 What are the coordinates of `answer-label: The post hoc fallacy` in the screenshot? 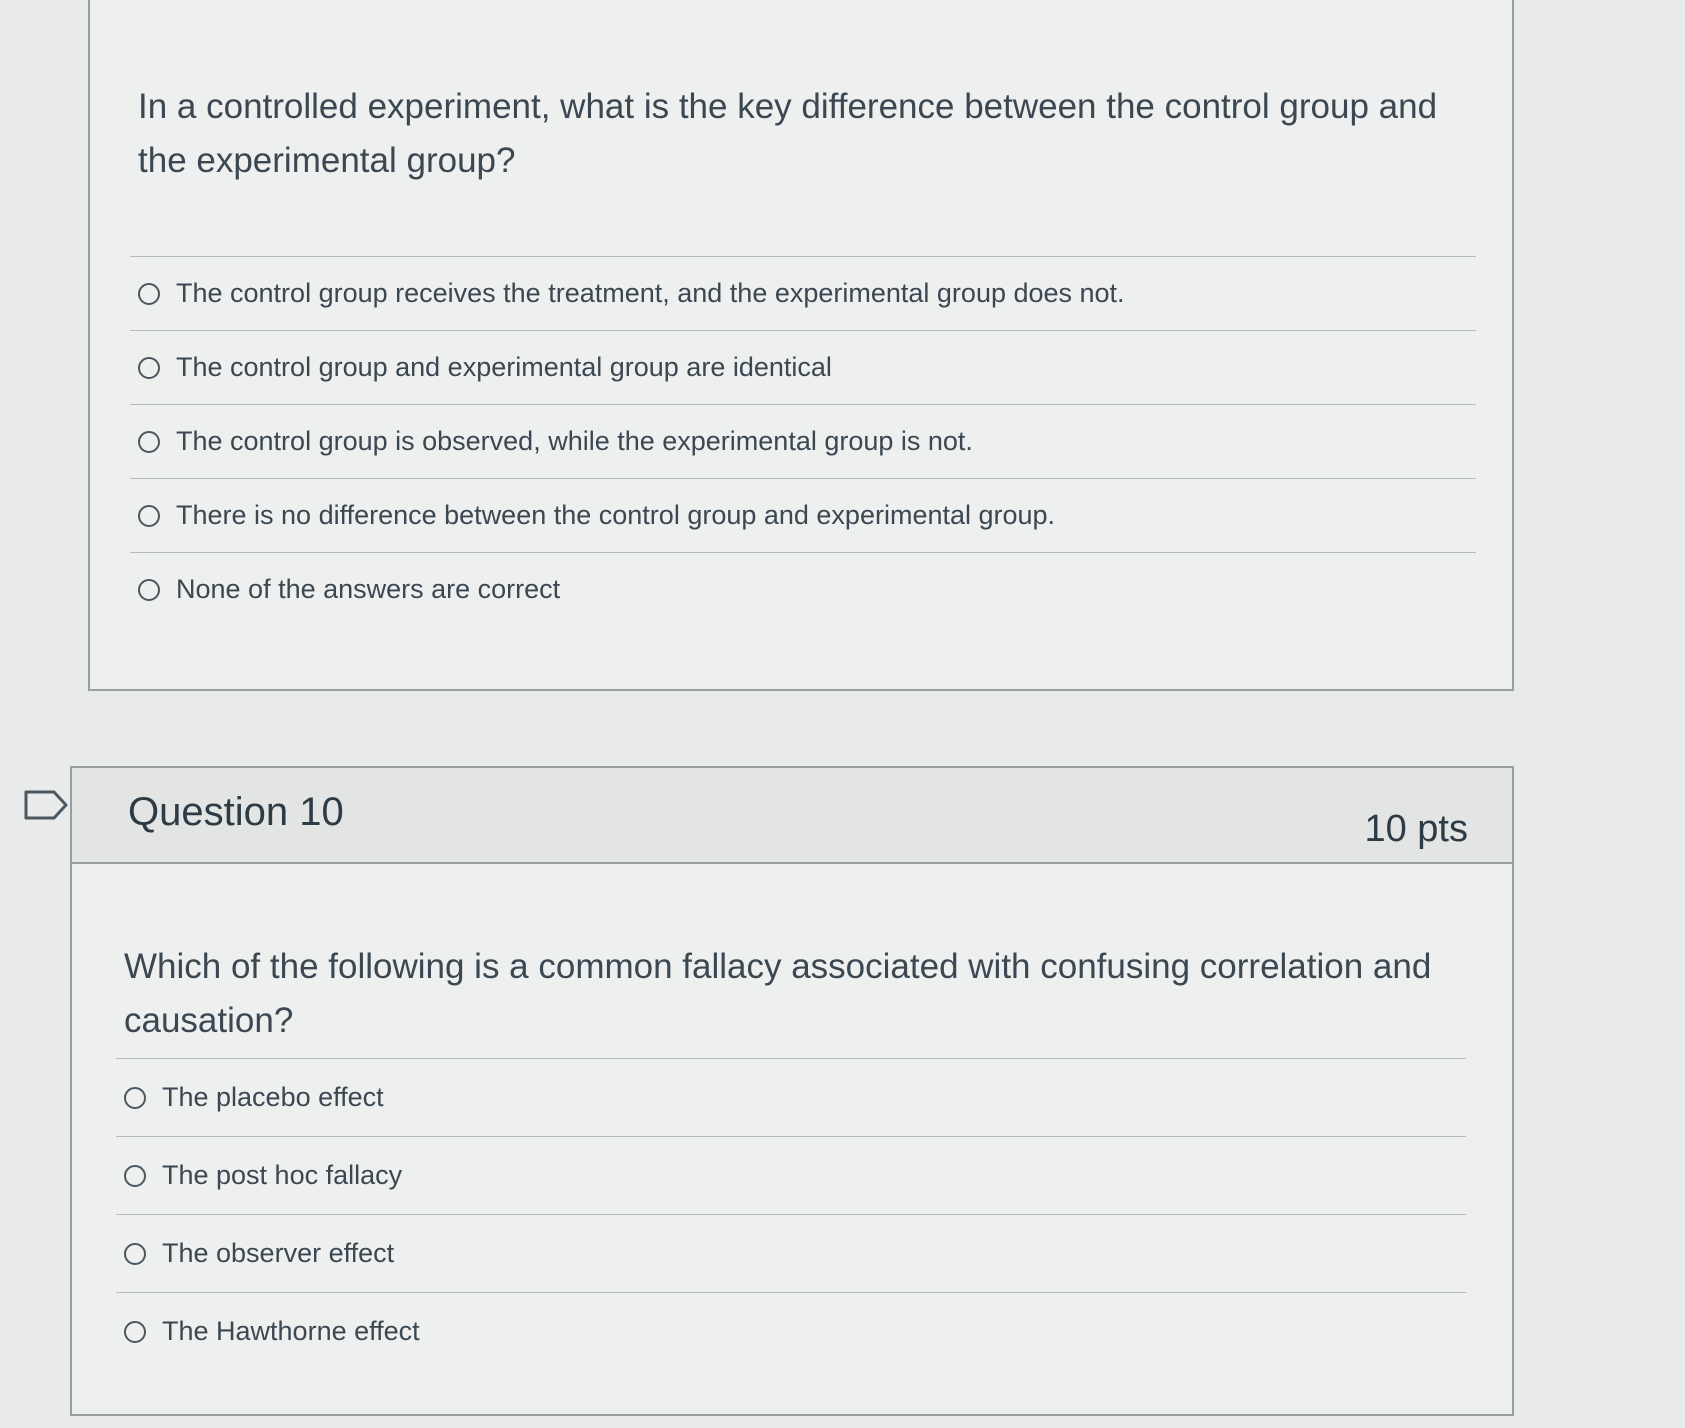 It's located at (282, 1175).